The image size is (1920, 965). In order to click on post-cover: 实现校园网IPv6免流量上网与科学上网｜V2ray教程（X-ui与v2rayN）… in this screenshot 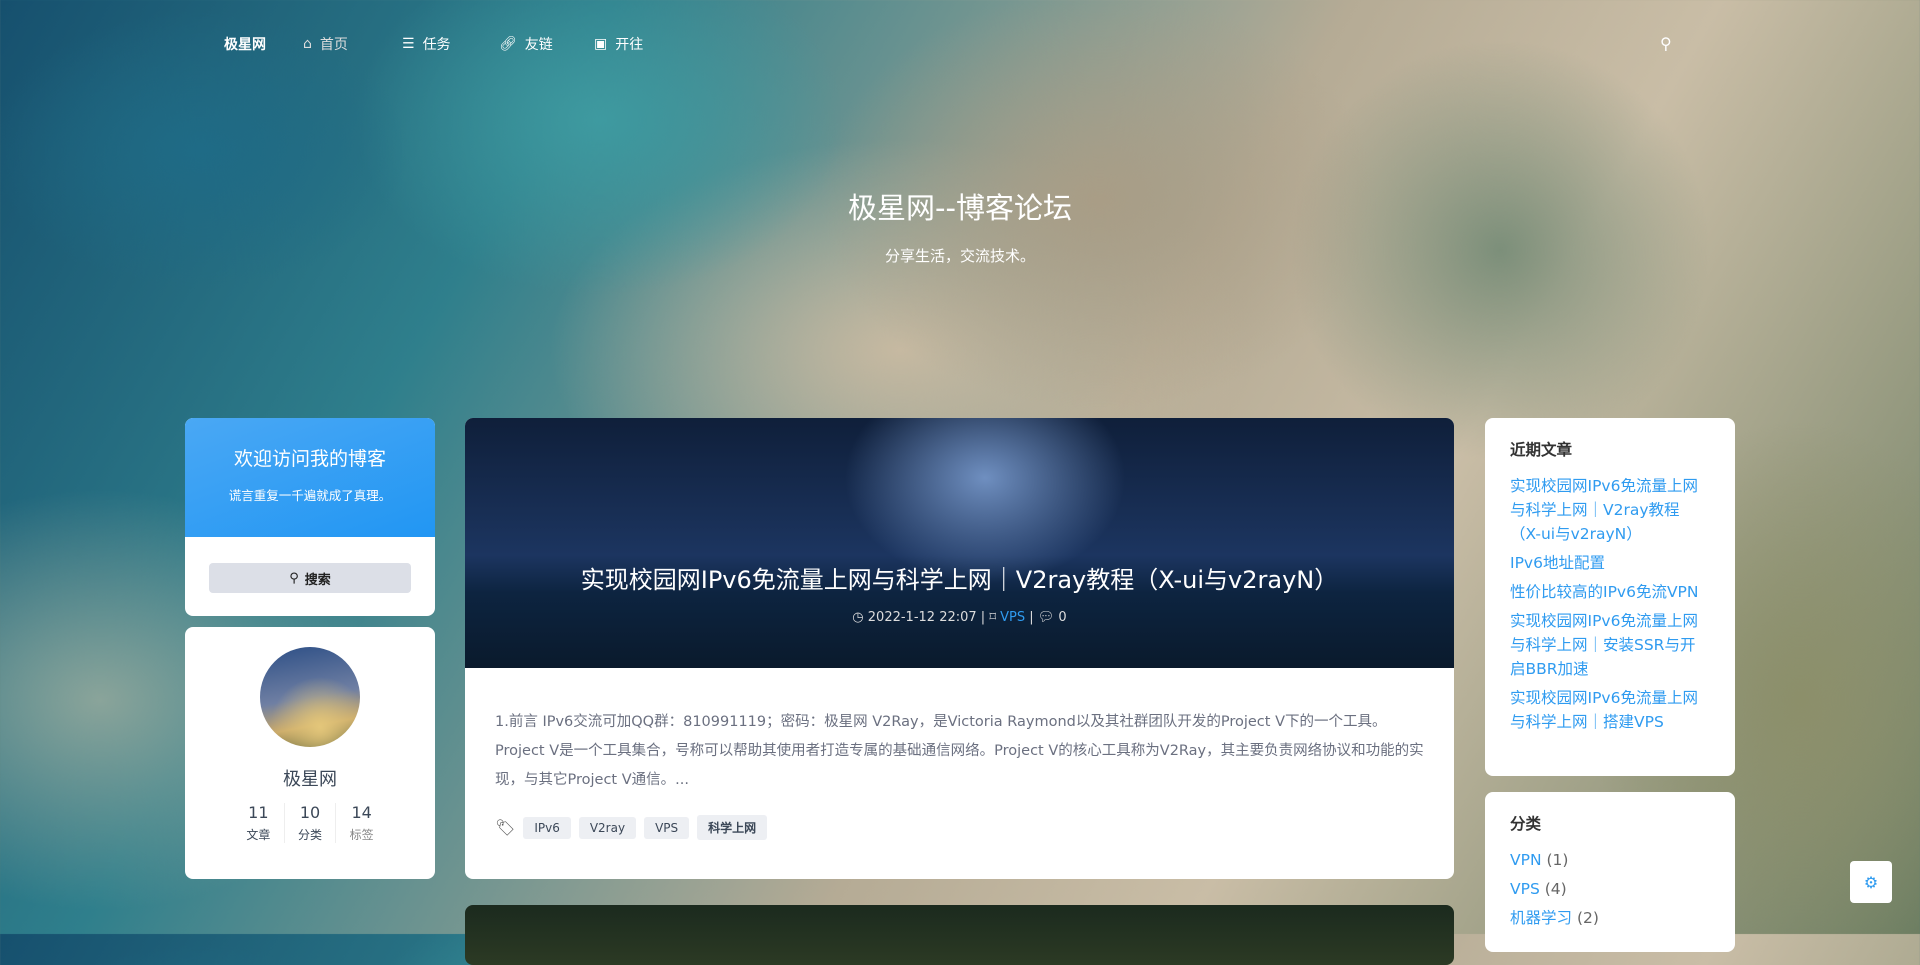, I will do `click(959, 543)`.